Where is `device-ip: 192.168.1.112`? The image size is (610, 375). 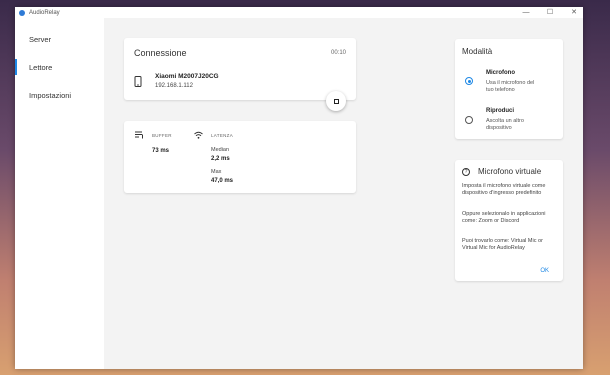 device-ip: 192.168.1.112 is located at coordinates (174, 86).